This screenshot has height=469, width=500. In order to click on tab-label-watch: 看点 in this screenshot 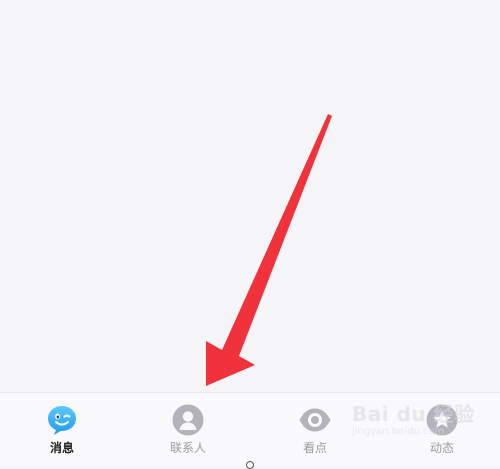, I will do `click(314, 448)`.